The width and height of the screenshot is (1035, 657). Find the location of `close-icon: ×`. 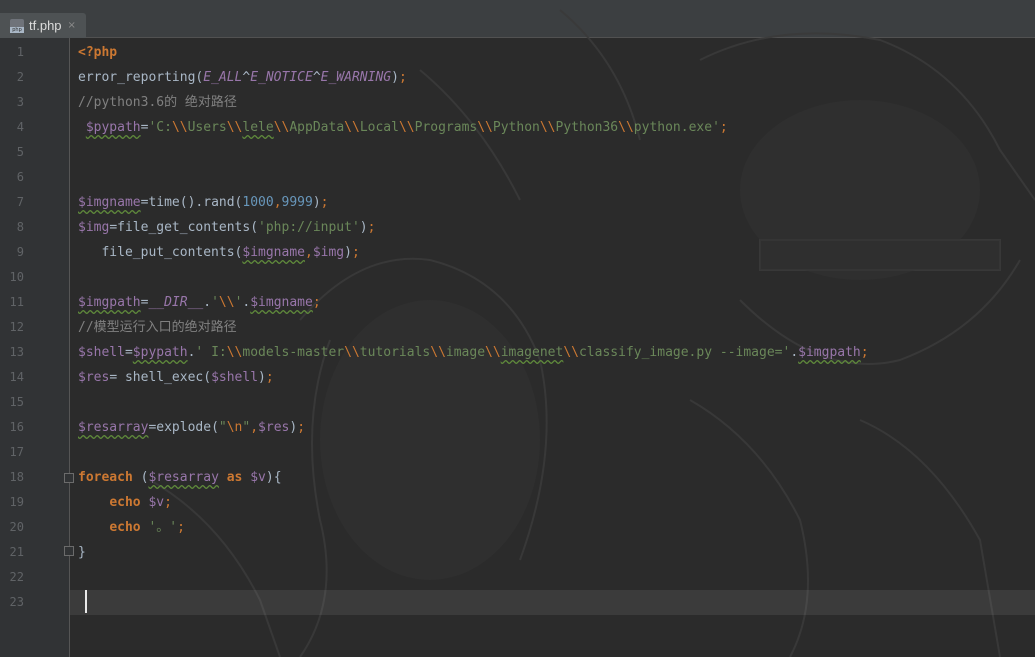

close-icon: × is located at coordinates (72, 25).